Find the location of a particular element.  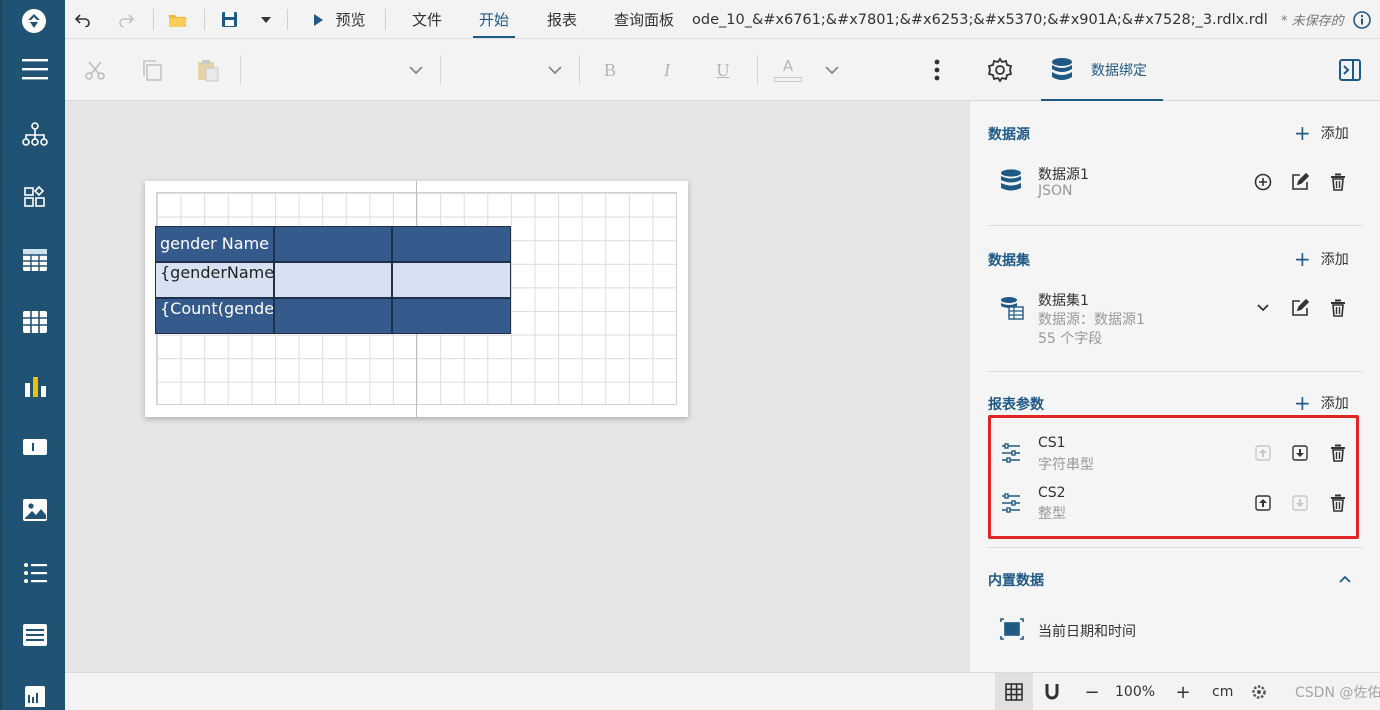

menu-home: 开始 is located at coordinates (494, 19).